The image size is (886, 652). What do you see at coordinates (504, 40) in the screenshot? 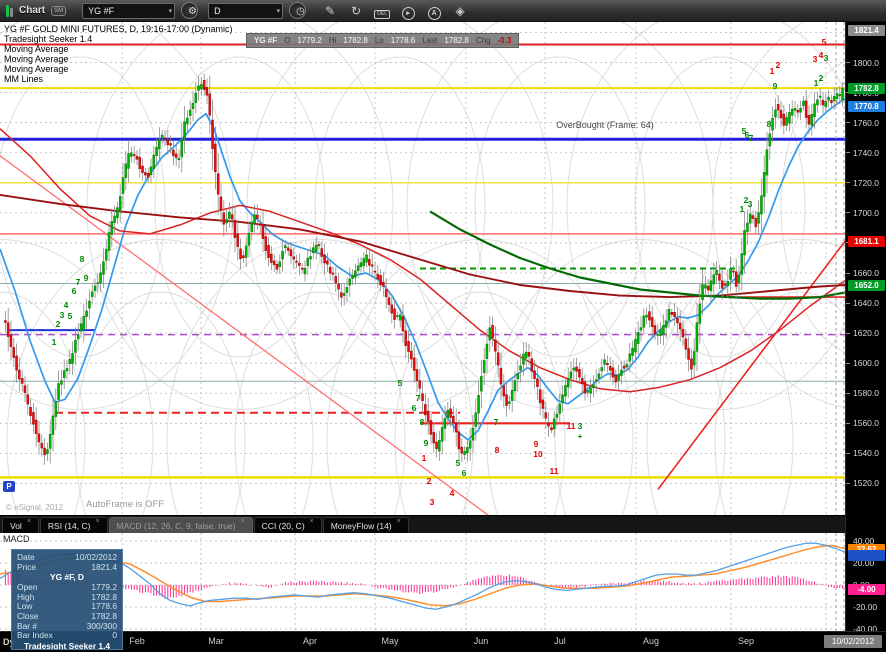
I see `quote-field-value: -0.3` at bounding box center [504, 40].